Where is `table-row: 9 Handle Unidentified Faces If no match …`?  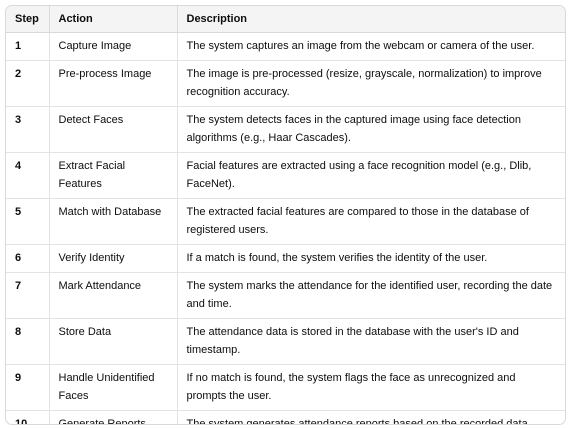 table-row: 9 Handle Unidentified Faces If no match … is located at coordinates (285, 387).